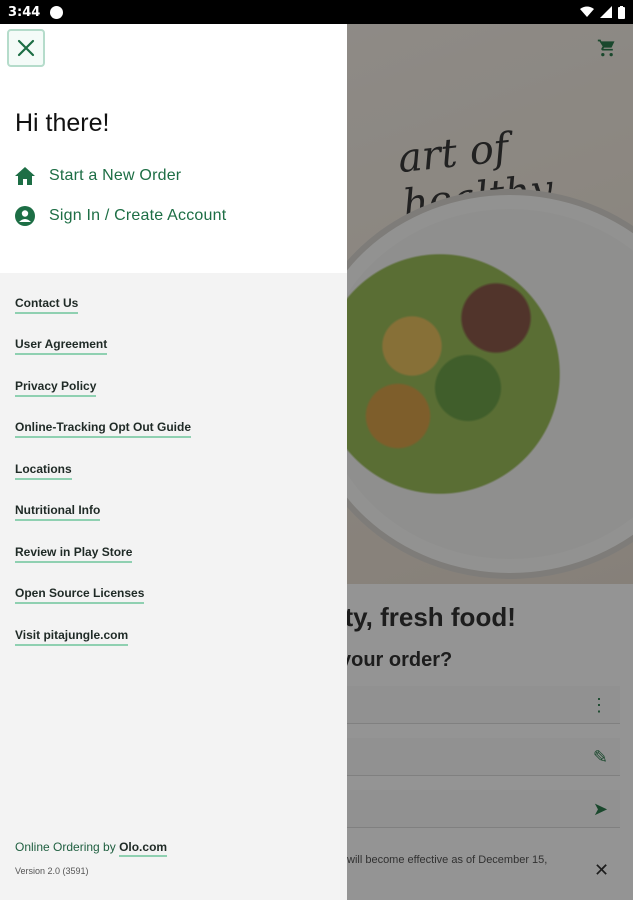 Image resolution: width=633 pixels, height=900 pixels. What do you see at coordinates (62, 123) in the screenshot?
I see `greeting-title: Hi there!` at bounding box center [62, 123].